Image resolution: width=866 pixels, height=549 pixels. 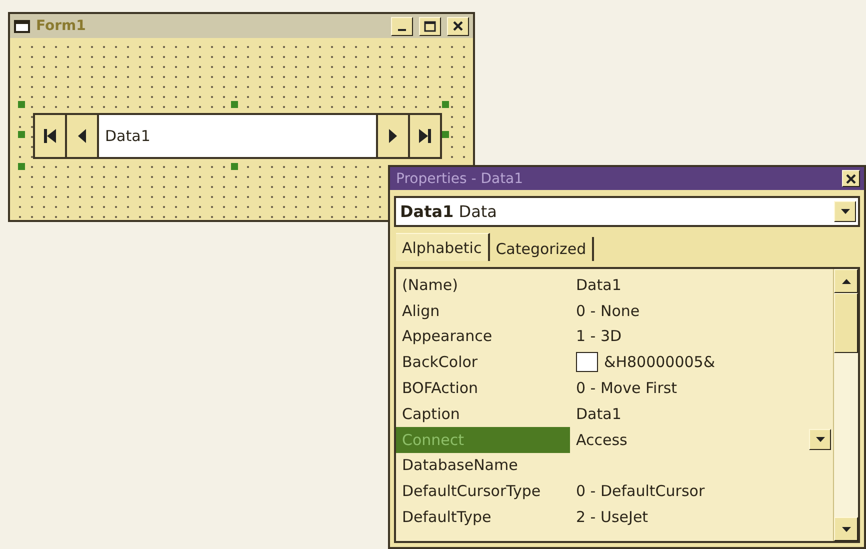 I want to click on move-first-button, so click(x=51, y=136).